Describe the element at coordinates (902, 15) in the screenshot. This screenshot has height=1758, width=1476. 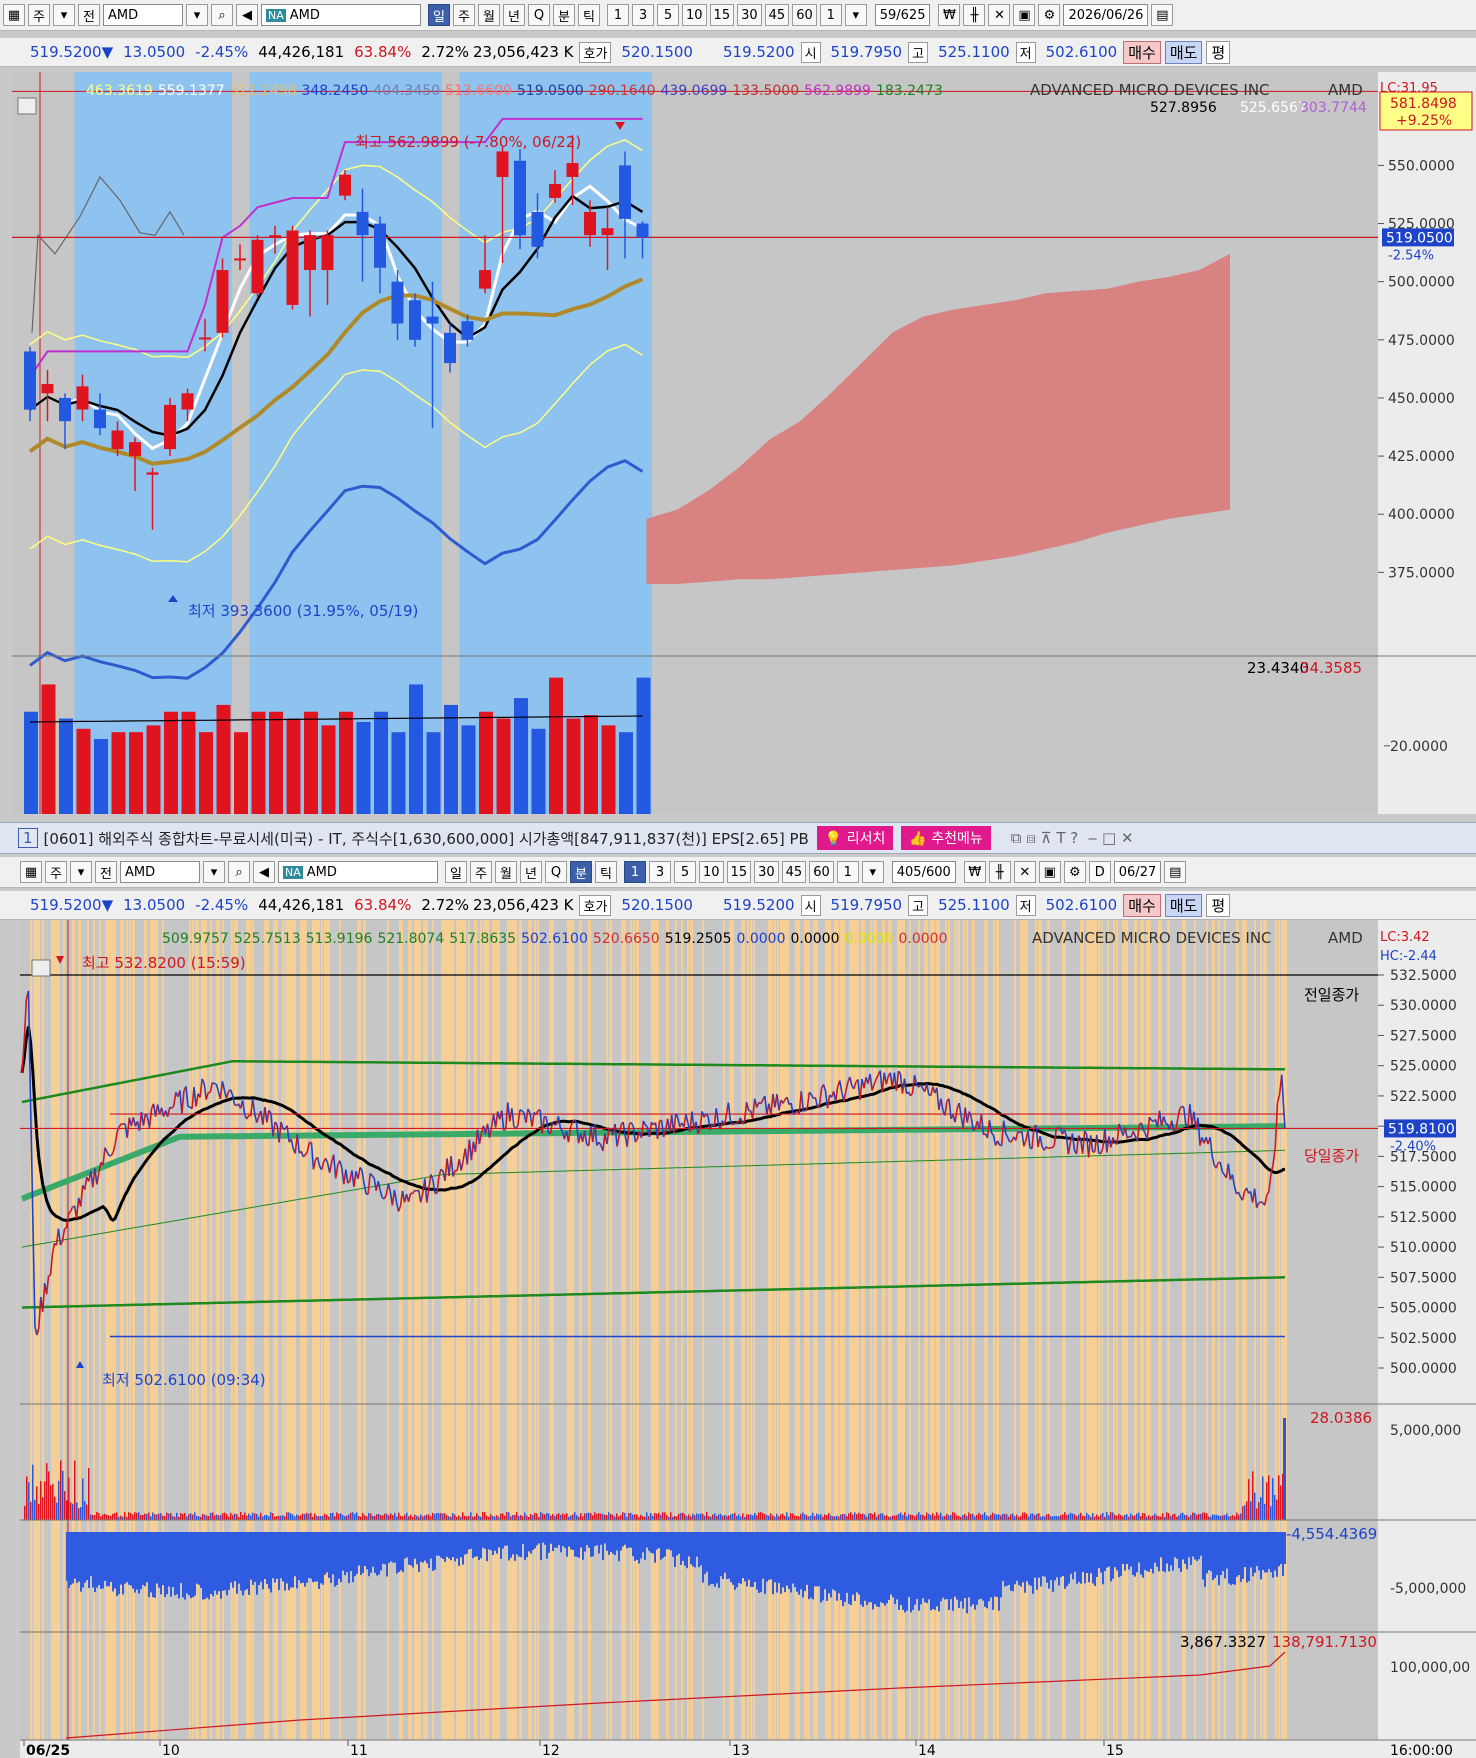
I see `bars-counter: 59/625` at that location.